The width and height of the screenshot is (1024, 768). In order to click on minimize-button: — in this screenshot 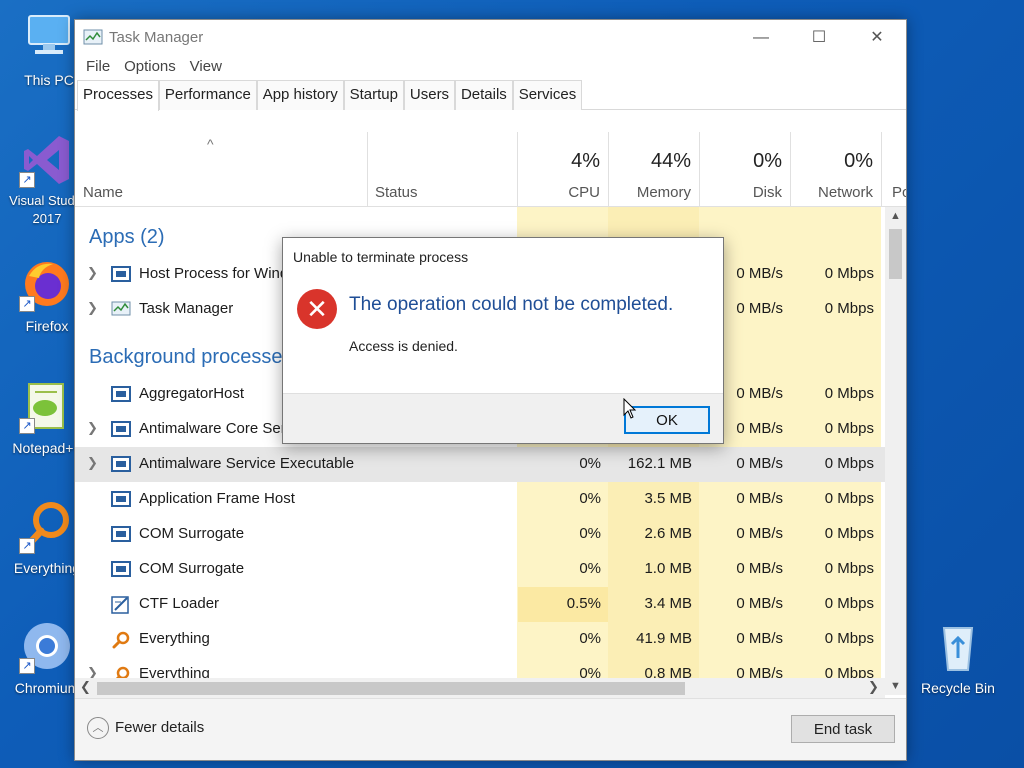, I will do `click(761, 38)`.